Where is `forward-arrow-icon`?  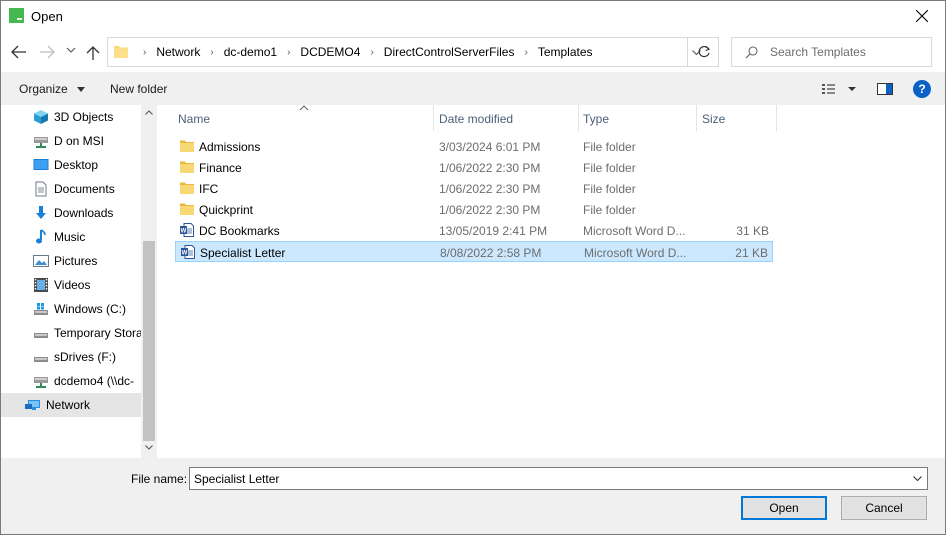
forward-arrow-icon is located at coordinates (47, 52).